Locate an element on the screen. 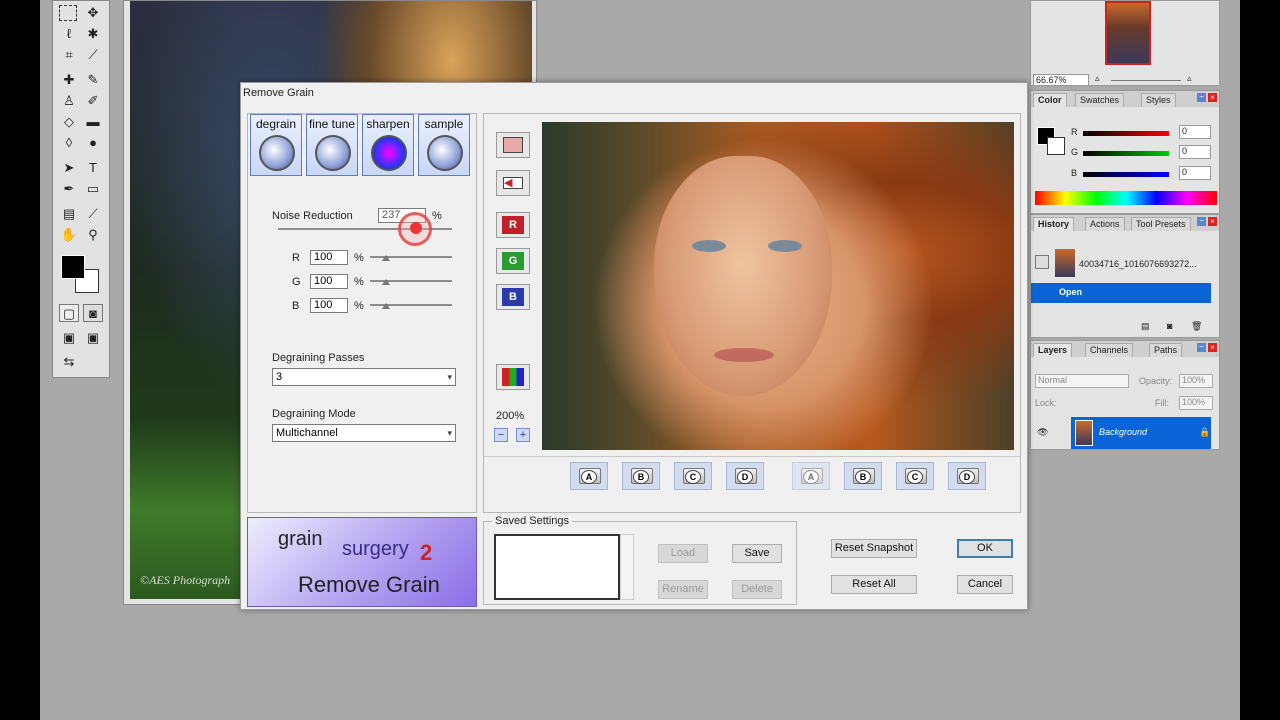  noise-reduction-thumb is located at coordinates (416, 228).